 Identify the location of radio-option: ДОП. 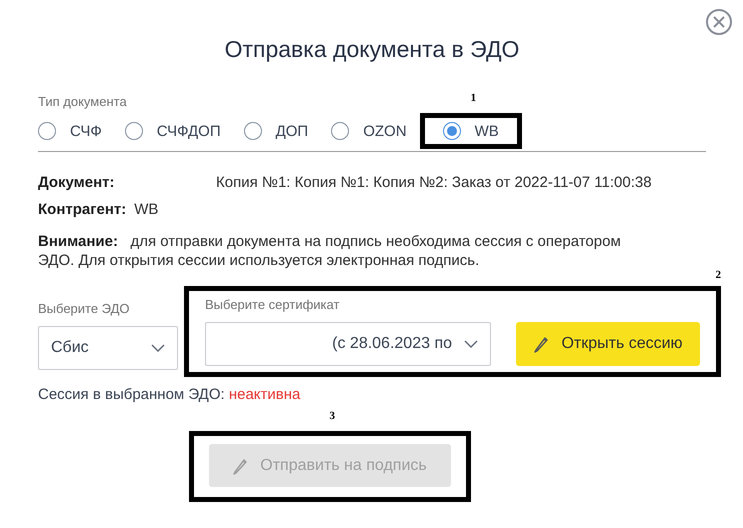
(276, 131).